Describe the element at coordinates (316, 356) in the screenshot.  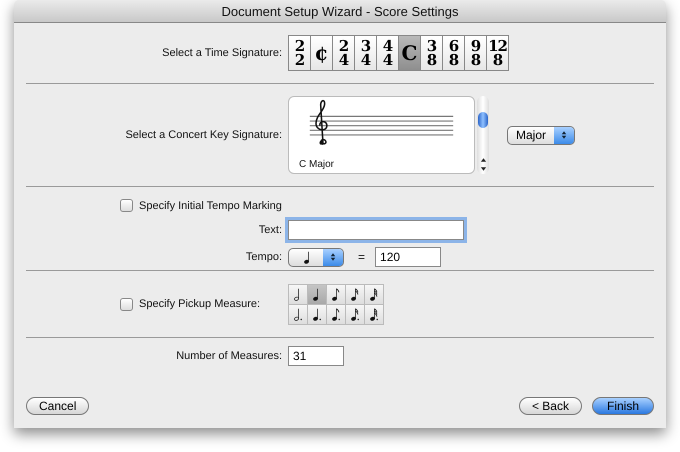
I see `measures-field: 31` at that location.